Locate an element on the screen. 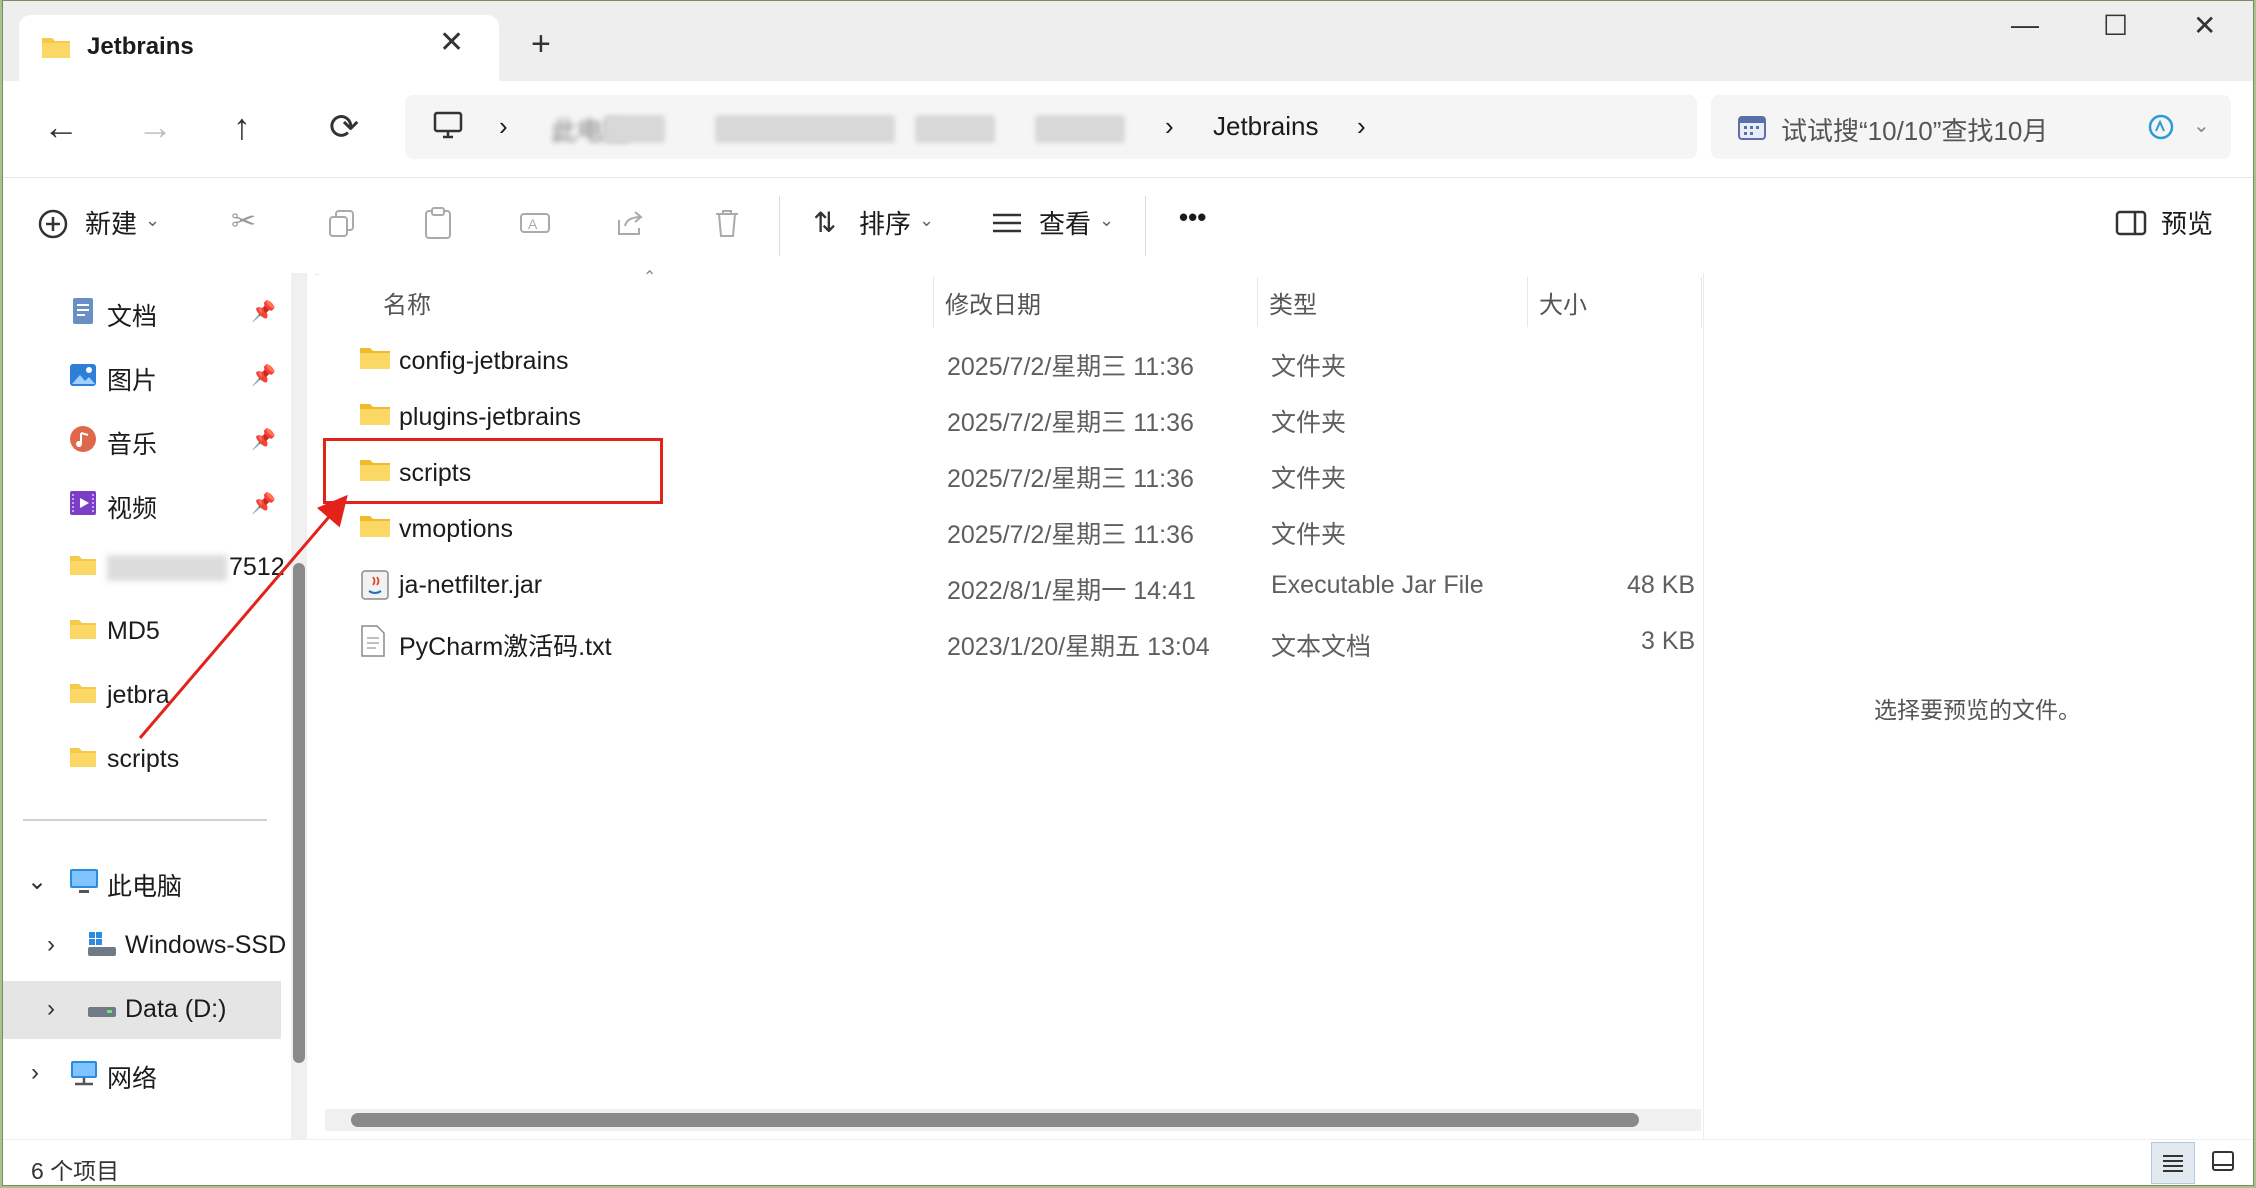 The image size is (2256, 1188). column-header-name: 名称 is located at coordinates (407, 302).